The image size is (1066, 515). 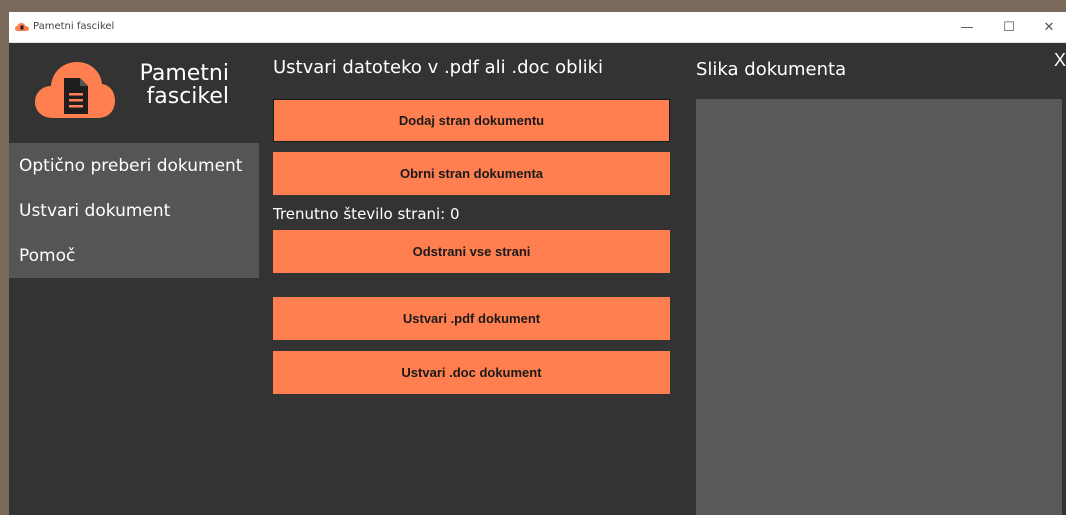 I want to click on sidebar-item-create-document: Ustvari dokument, so click(x=94, y=211).